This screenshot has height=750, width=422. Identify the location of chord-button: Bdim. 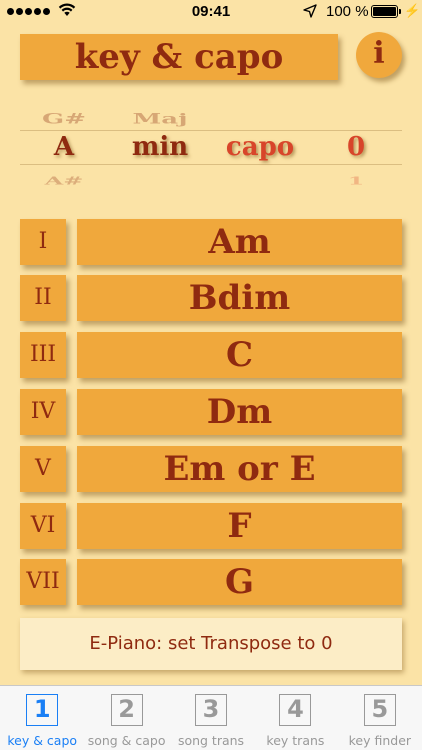
(239, 298).